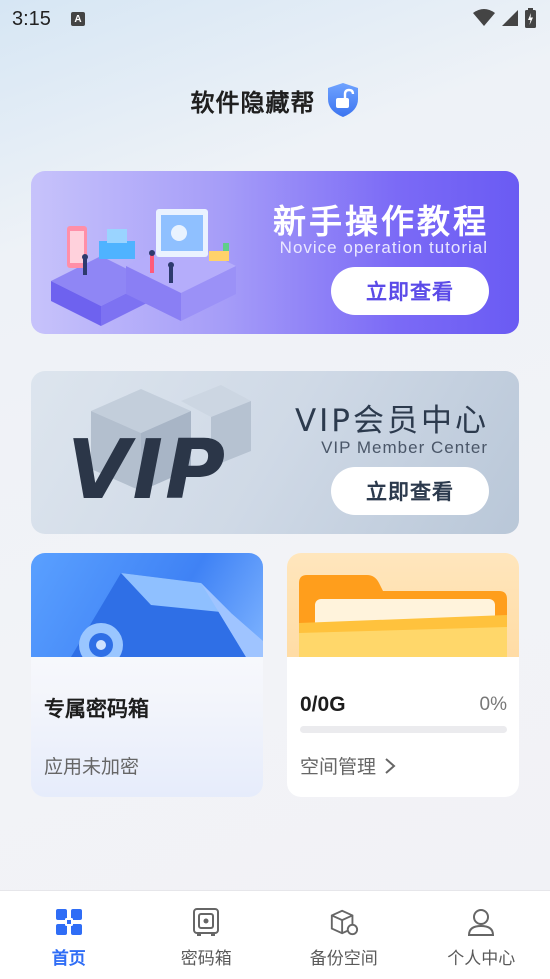 This screenshot has width=550, height=979. What do you see at coordinates (403, 729) in the screenshot?
I see `storage-progress-bar` at bounding box center [403, 729].